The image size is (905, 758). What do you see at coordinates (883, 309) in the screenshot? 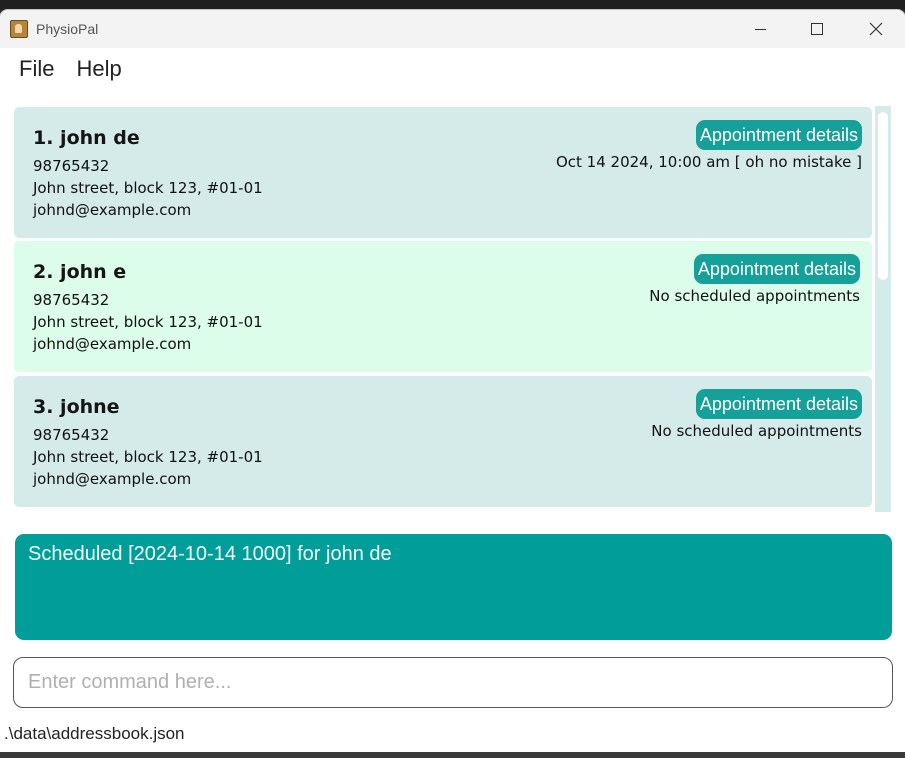
I see `list-scrollbar` at bounding box center [883, 309].